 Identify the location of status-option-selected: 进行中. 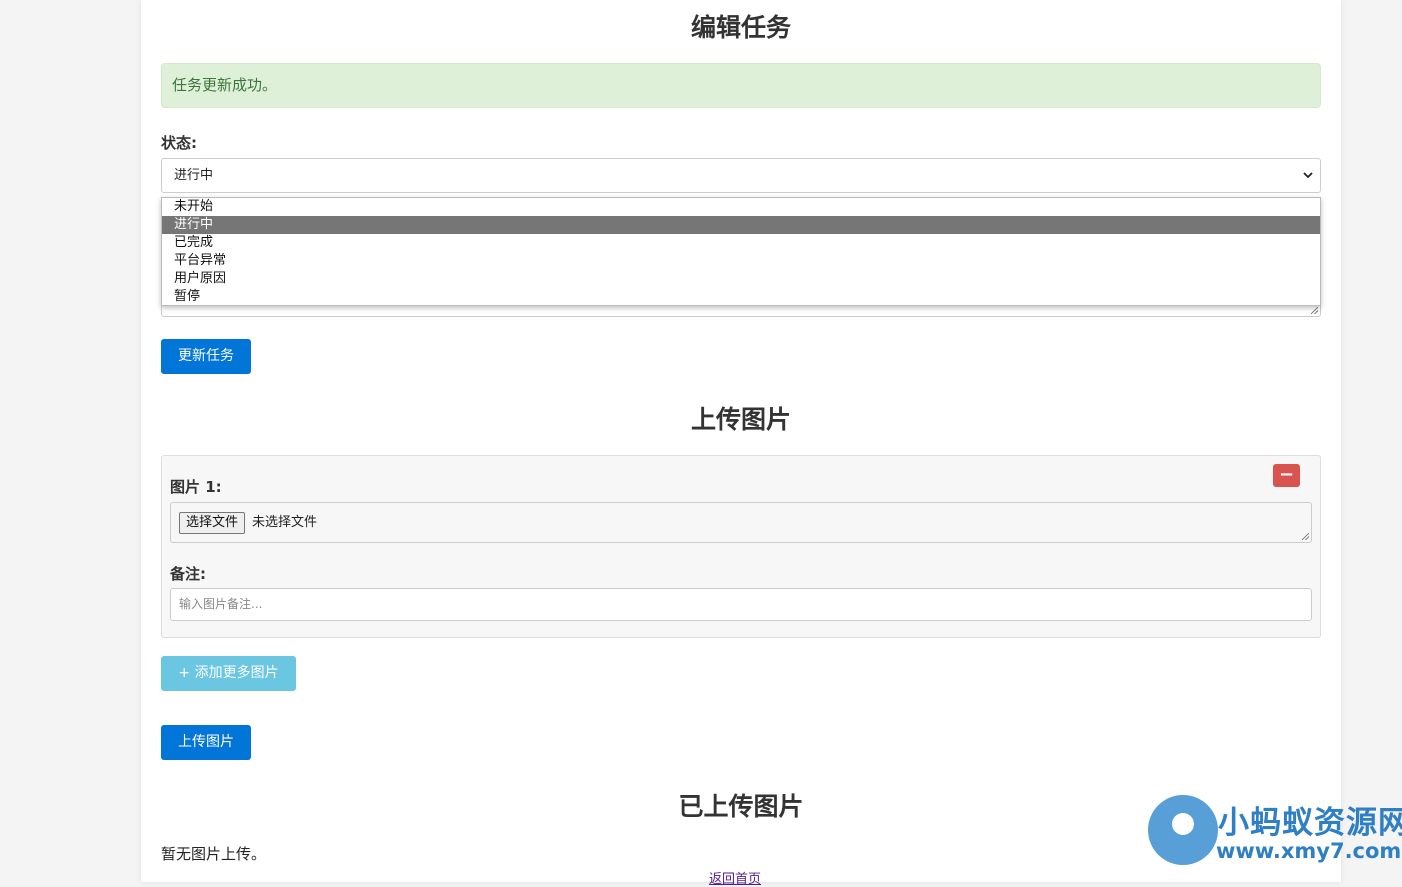
(741, 225).